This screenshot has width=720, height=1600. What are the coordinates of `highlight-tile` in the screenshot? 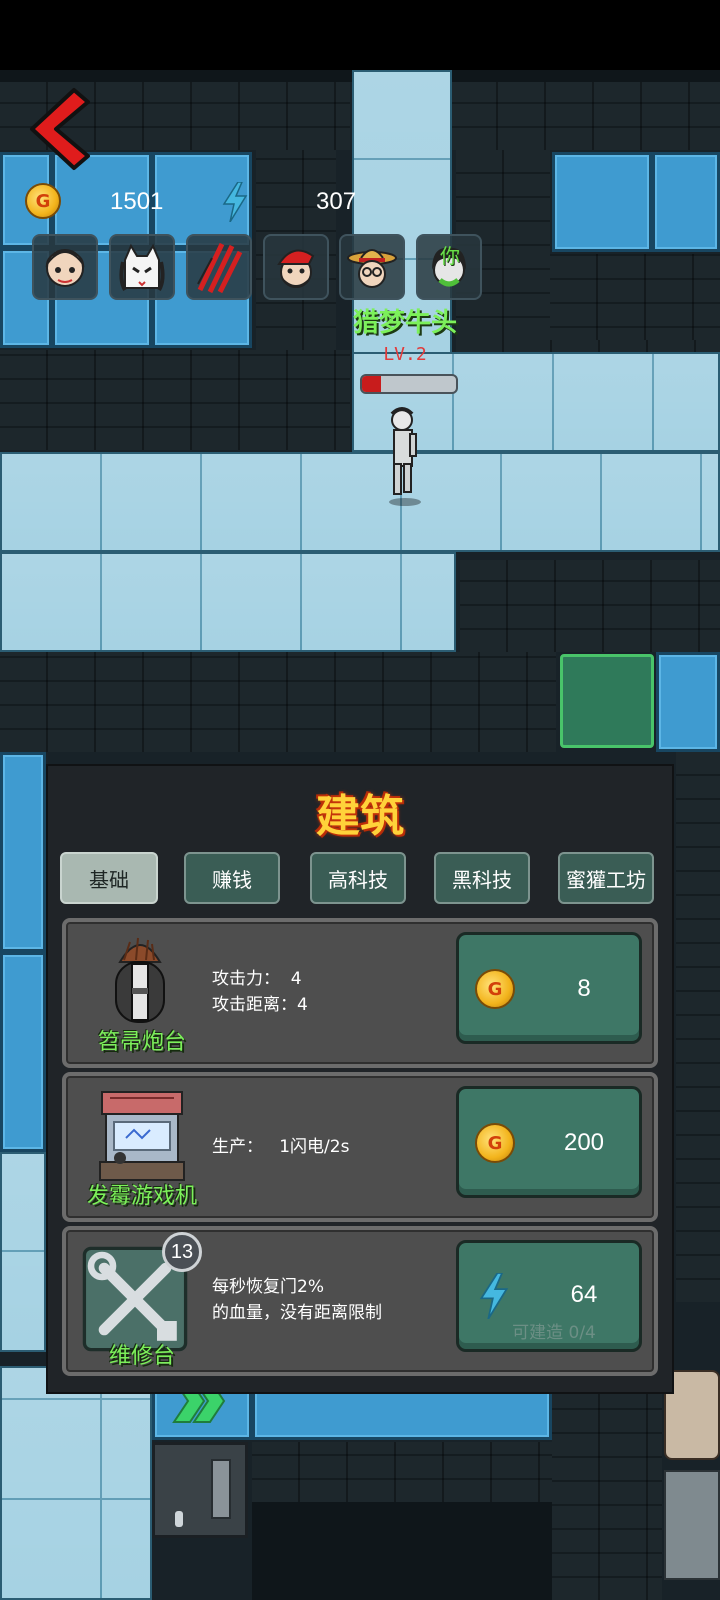 It's located at (607, 701).